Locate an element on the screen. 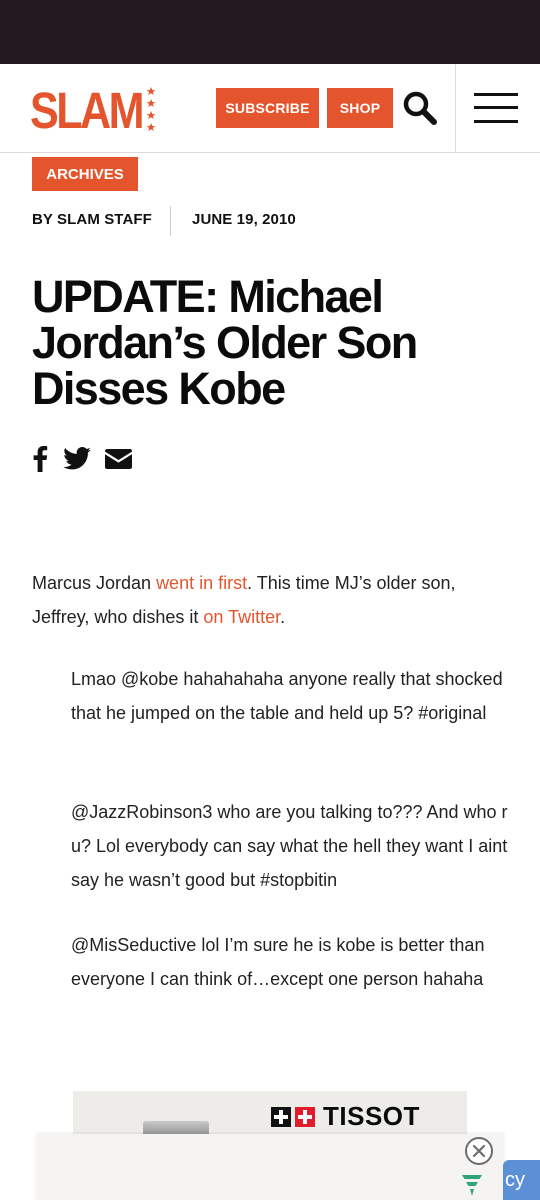 Image resolution: width=540 pixels, height=1200 pixels. email-icon is located at coordinates (118, 459).